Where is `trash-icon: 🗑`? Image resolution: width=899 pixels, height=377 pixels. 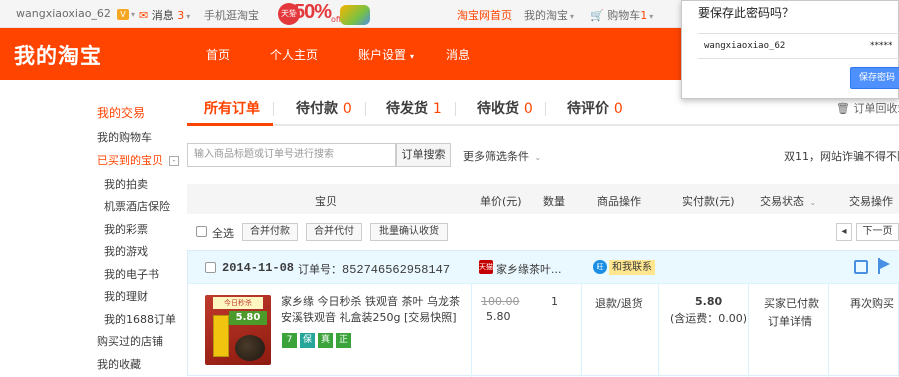
trash-icon: 🗑 is located at coordinates (843, 108).